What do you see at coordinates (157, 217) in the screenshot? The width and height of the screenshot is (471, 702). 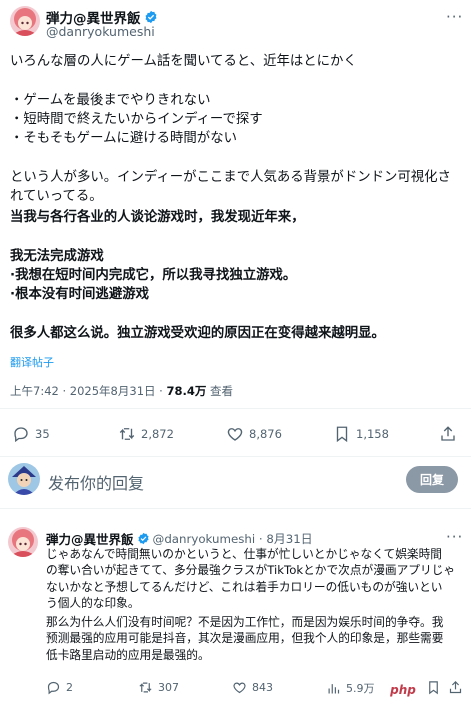 I see `translated-text-line: 当我与各行各业的人谈论游戏时，我发现近年来，` at bounding box center [157, 217].